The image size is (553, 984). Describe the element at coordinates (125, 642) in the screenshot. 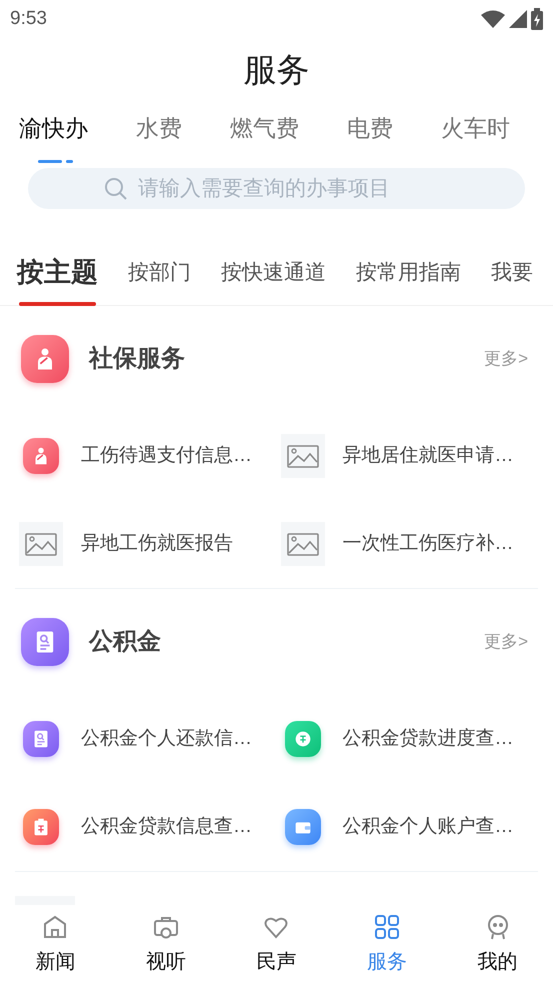

I see `section-title: 公积金` at that location.